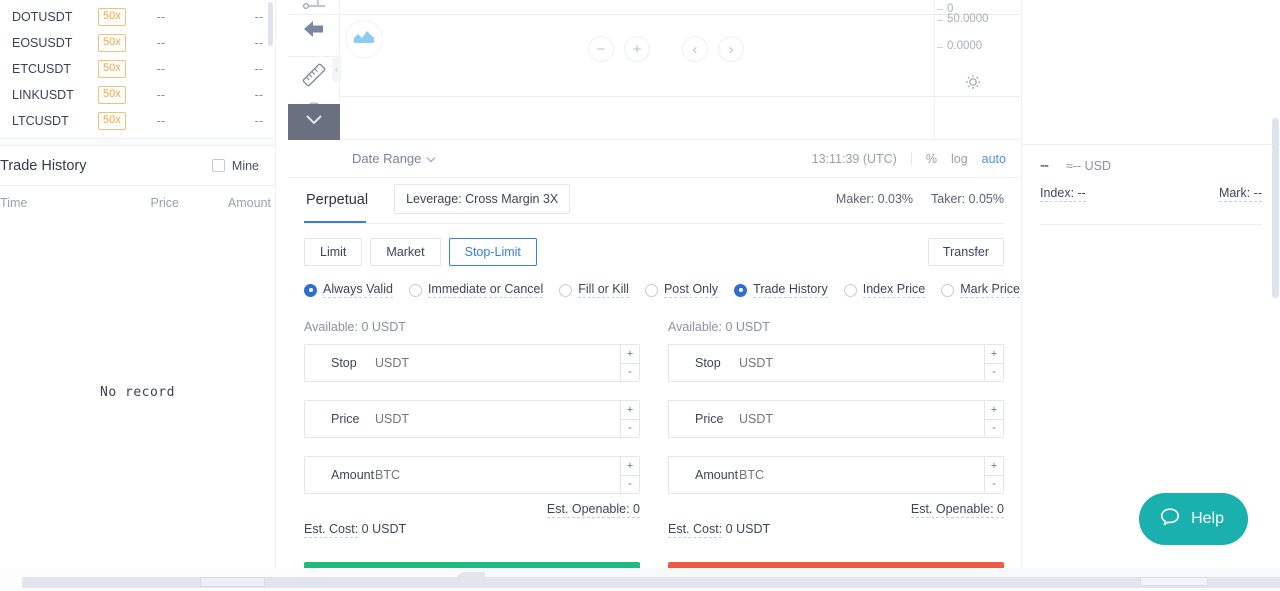 The height and width of the screenshot is (591, 1280). I want to click on pair-change: --, so click(258, 43).